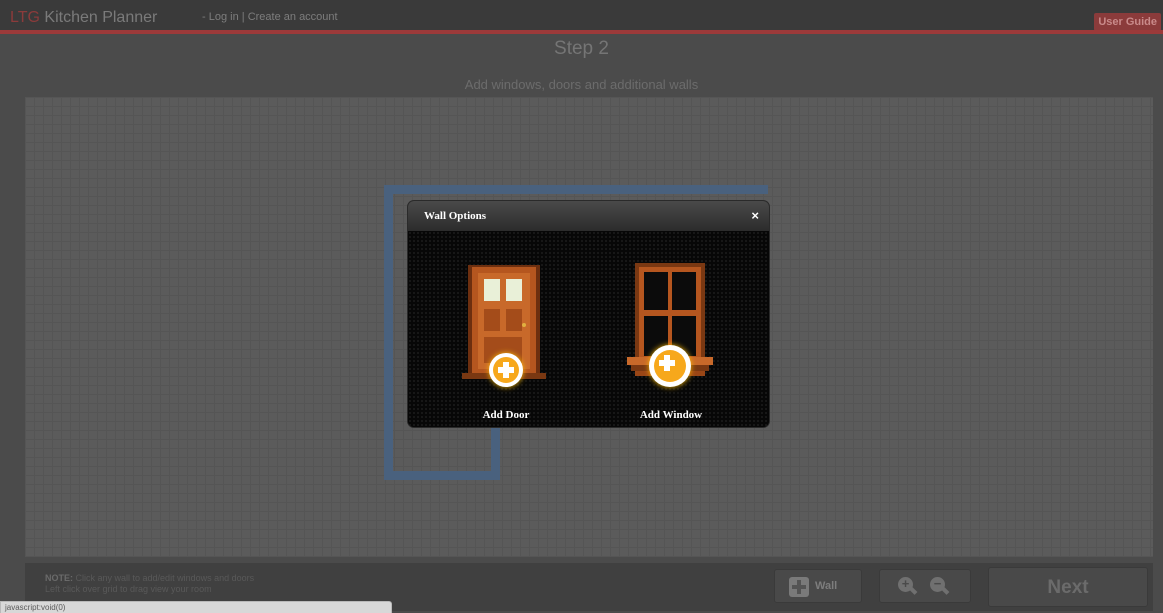 Image resolution: width=1163 pixels, height=613 pixels. Describe the element at coordinates (925, 586) in the screenshot. I see `zoom-controls: + −` at that location.